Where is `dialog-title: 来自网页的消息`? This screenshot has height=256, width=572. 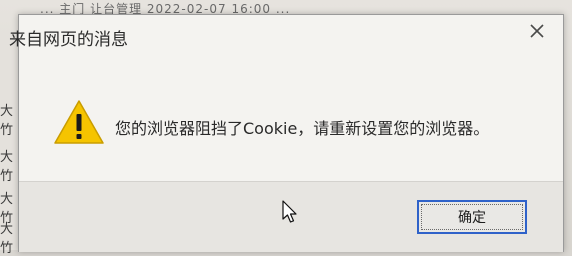
dialog-title: 来自网页的消息 is located at coordinates (68, 40).